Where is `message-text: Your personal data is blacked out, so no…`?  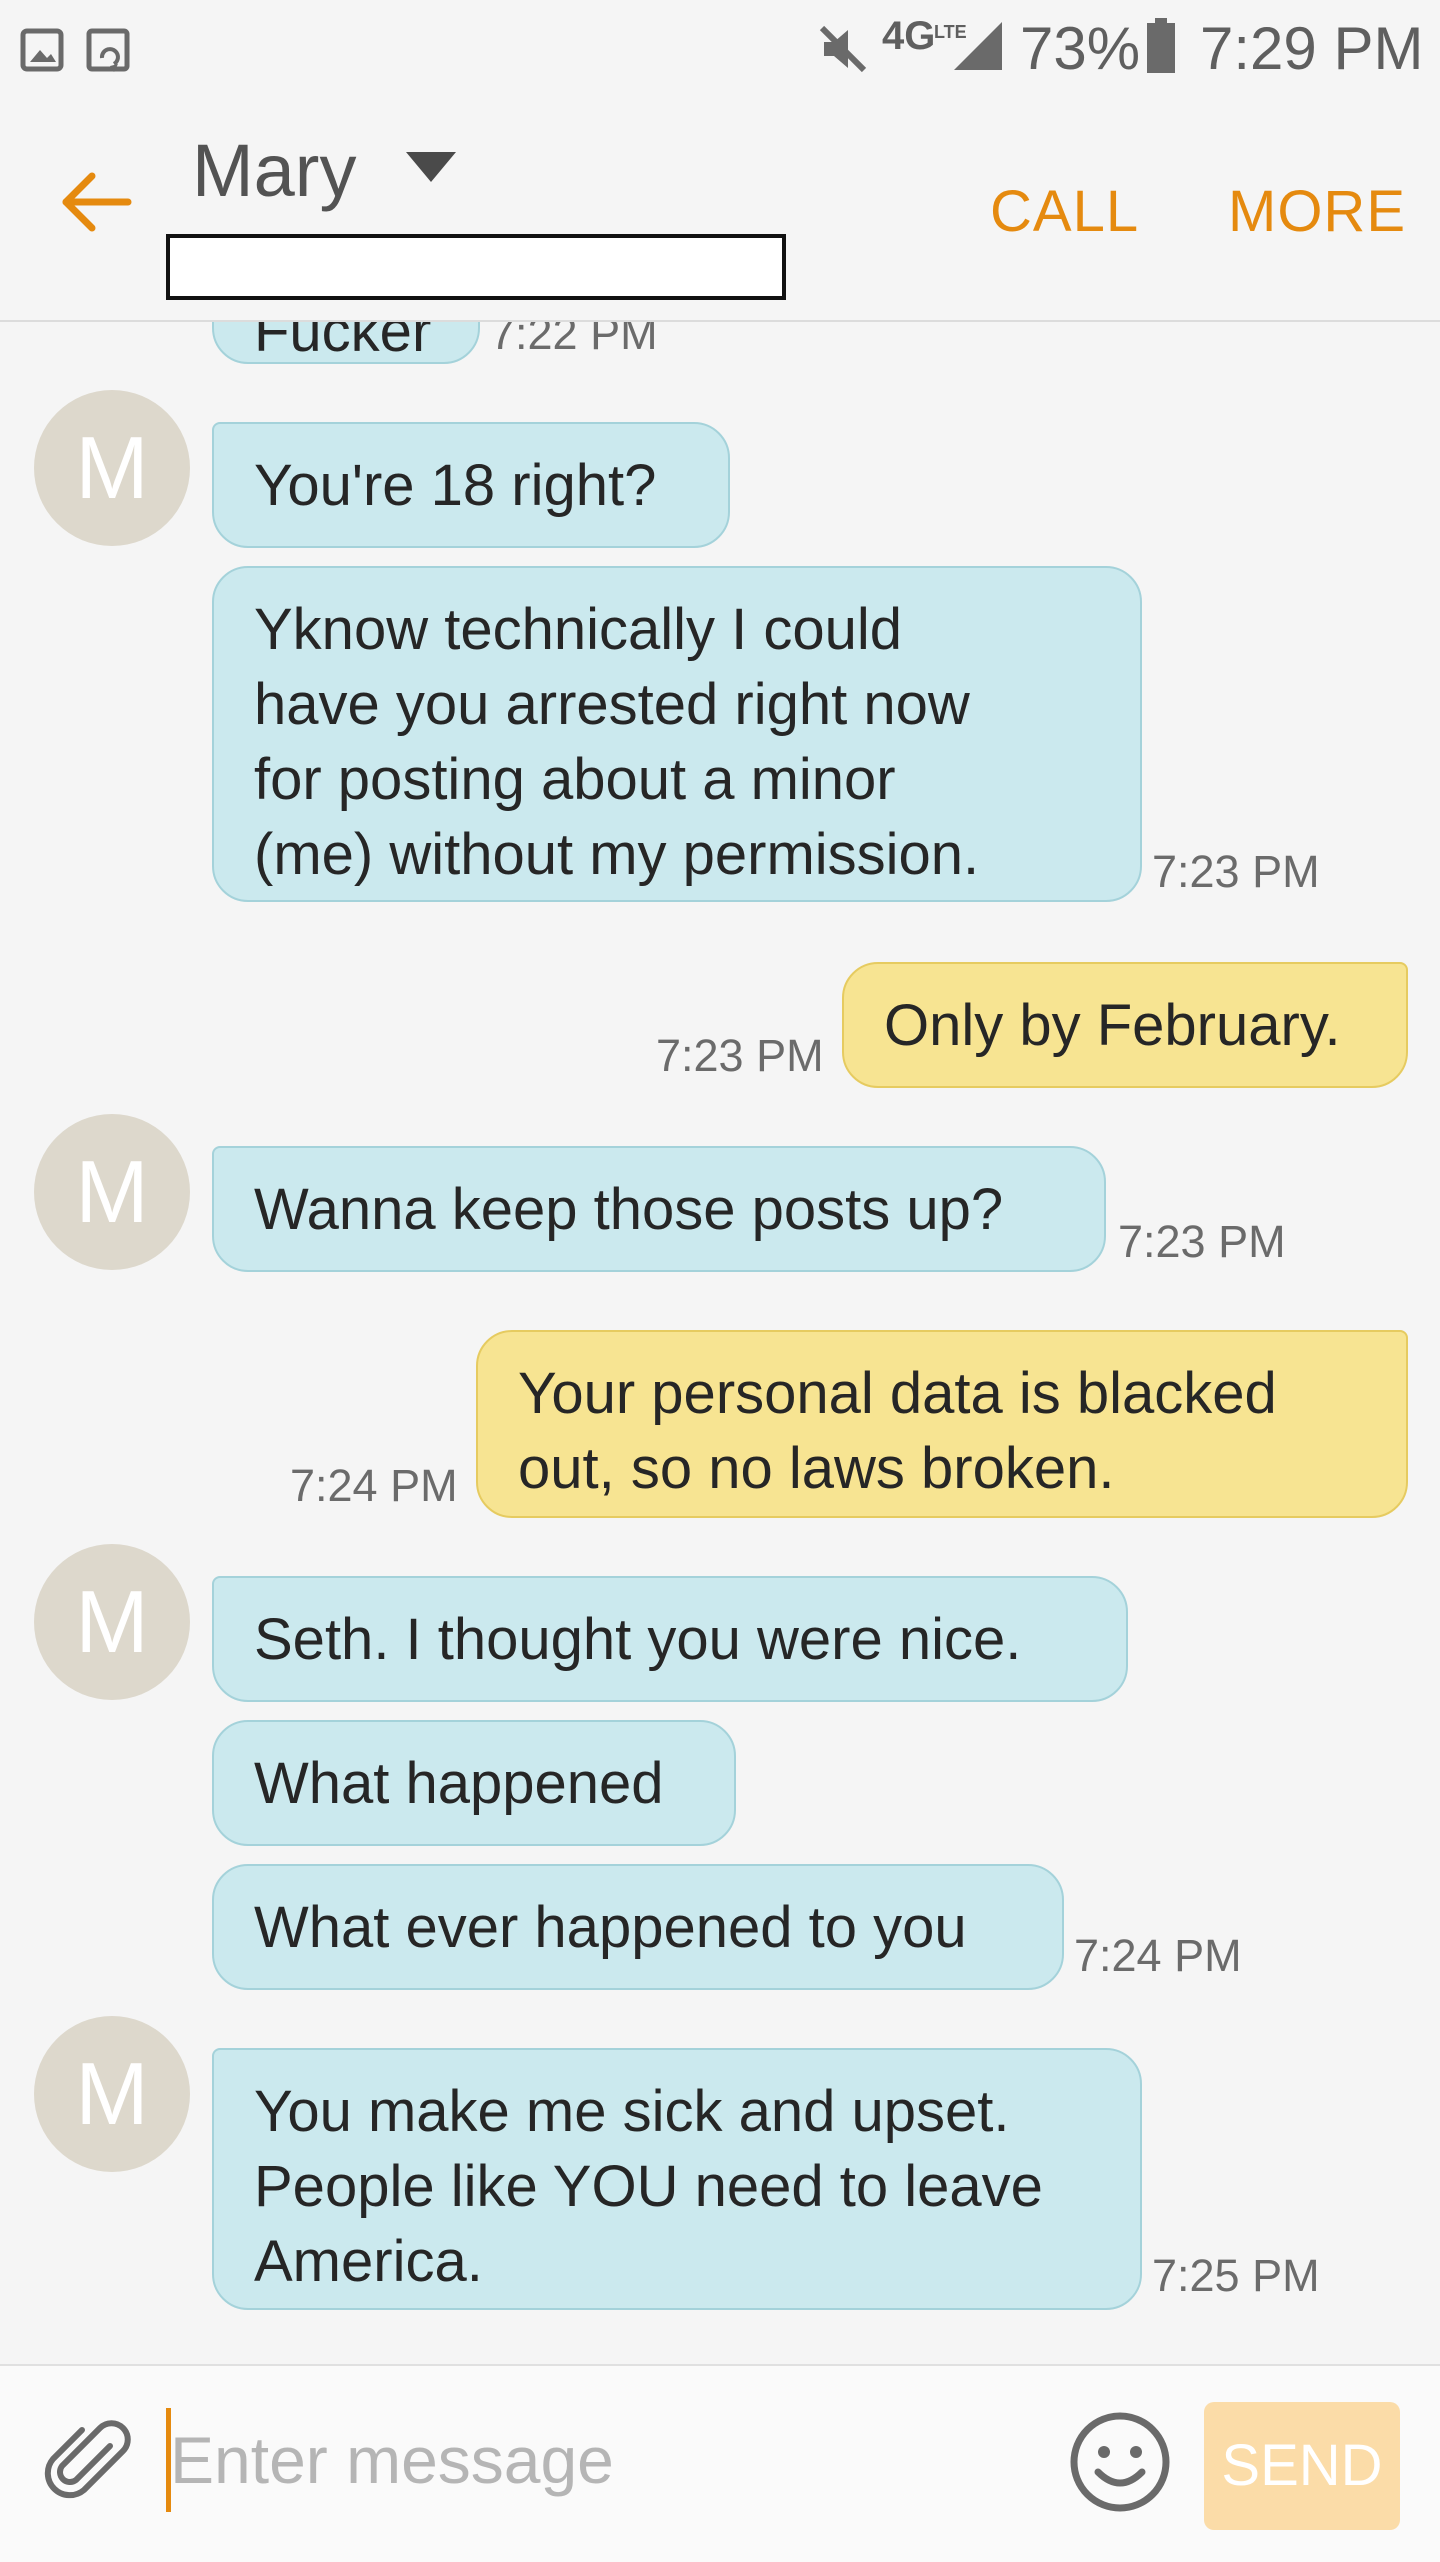 message-text: Your personal data is blacked out, so no… is located at coordinates (897, 1431).